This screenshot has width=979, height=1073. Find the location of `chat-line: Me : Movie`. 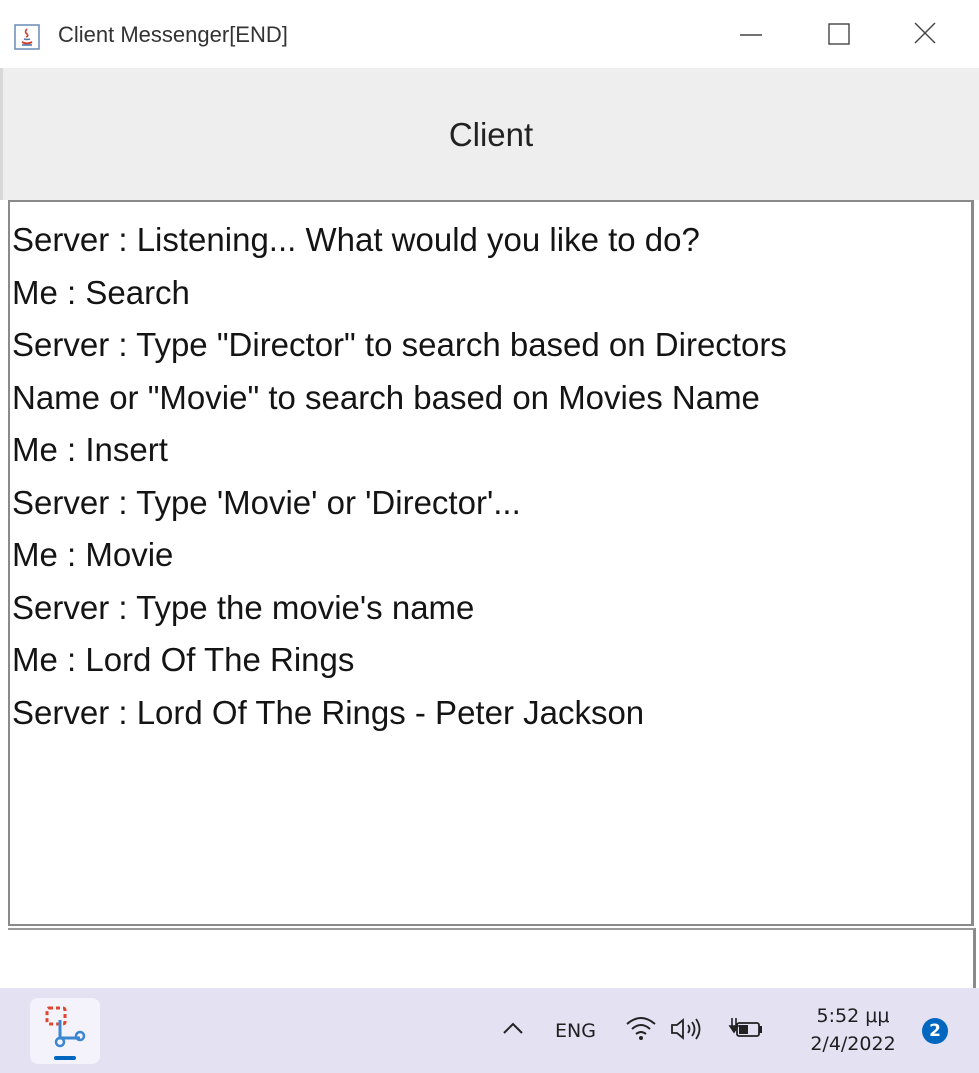

chat-line: Me : Movie is located at coordinates (93, 554).